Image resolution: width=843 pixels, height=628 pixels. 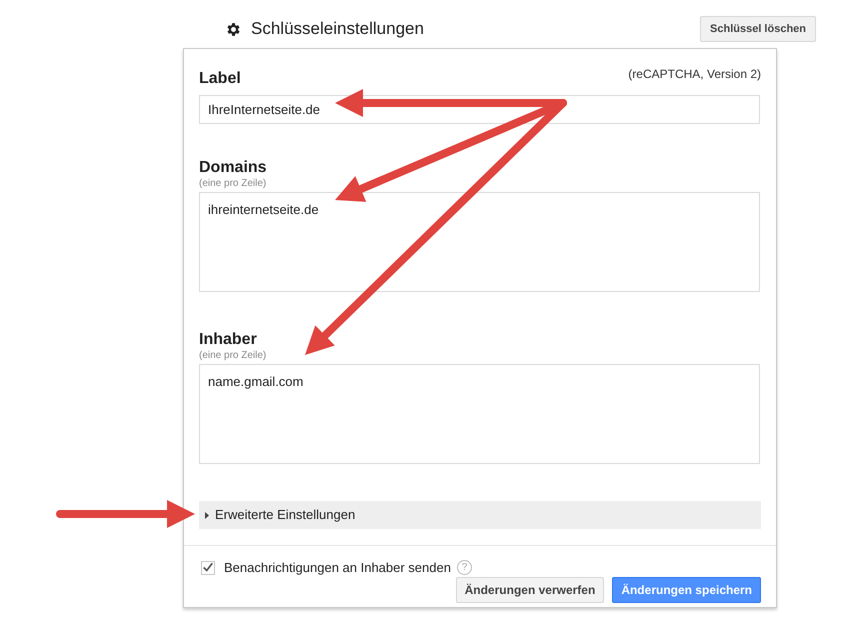 What do you see at coordinates (233, 168) in the screenshot?
I see `field-label: Domains` at bounding box center [233, 168].